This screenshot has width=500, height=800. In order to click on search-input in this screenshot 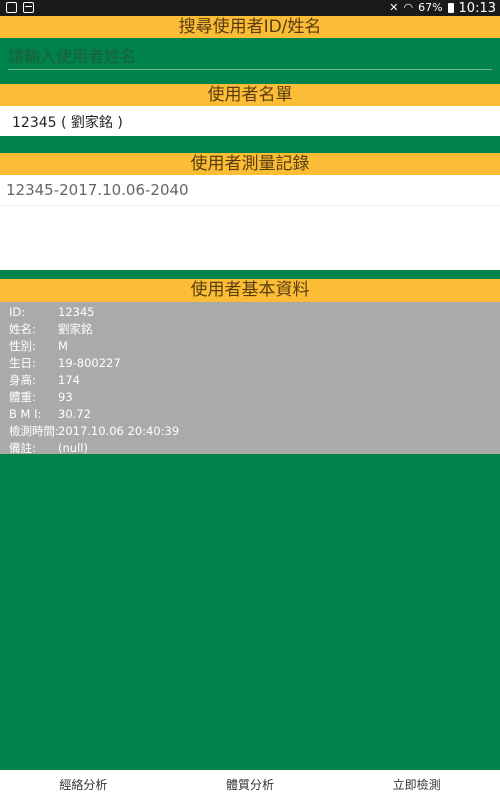, I will do `click(250, 57)`.